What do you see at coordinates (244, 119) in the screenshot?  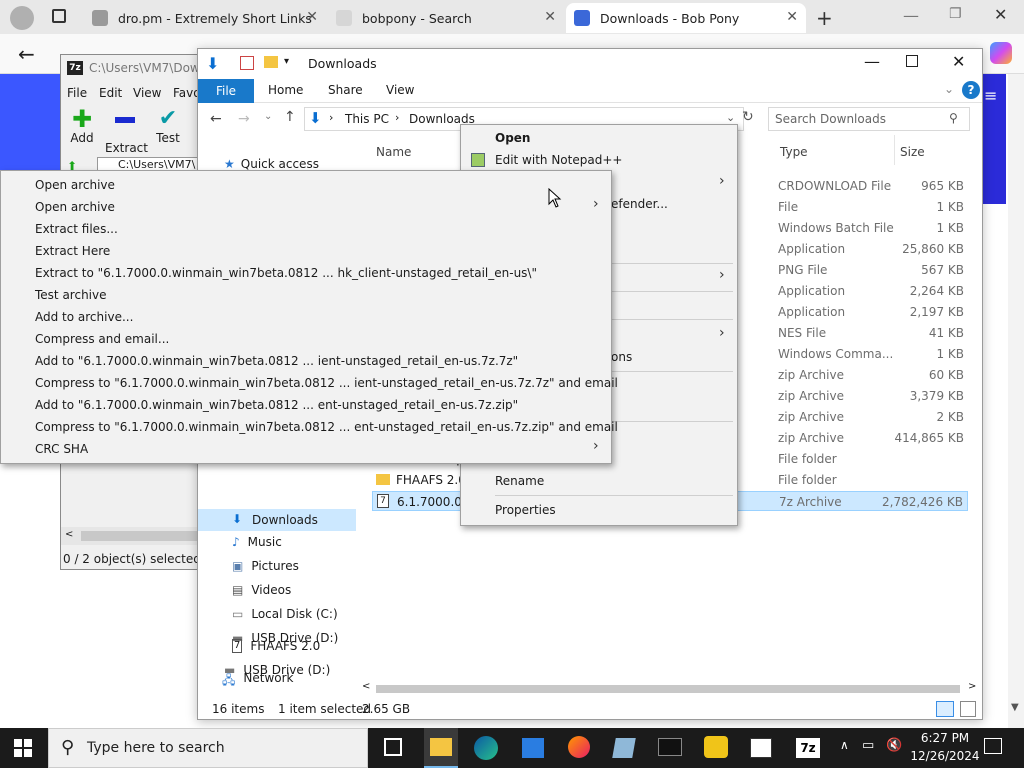 I see `forward-icon: →` at bounding box center [244, 119].